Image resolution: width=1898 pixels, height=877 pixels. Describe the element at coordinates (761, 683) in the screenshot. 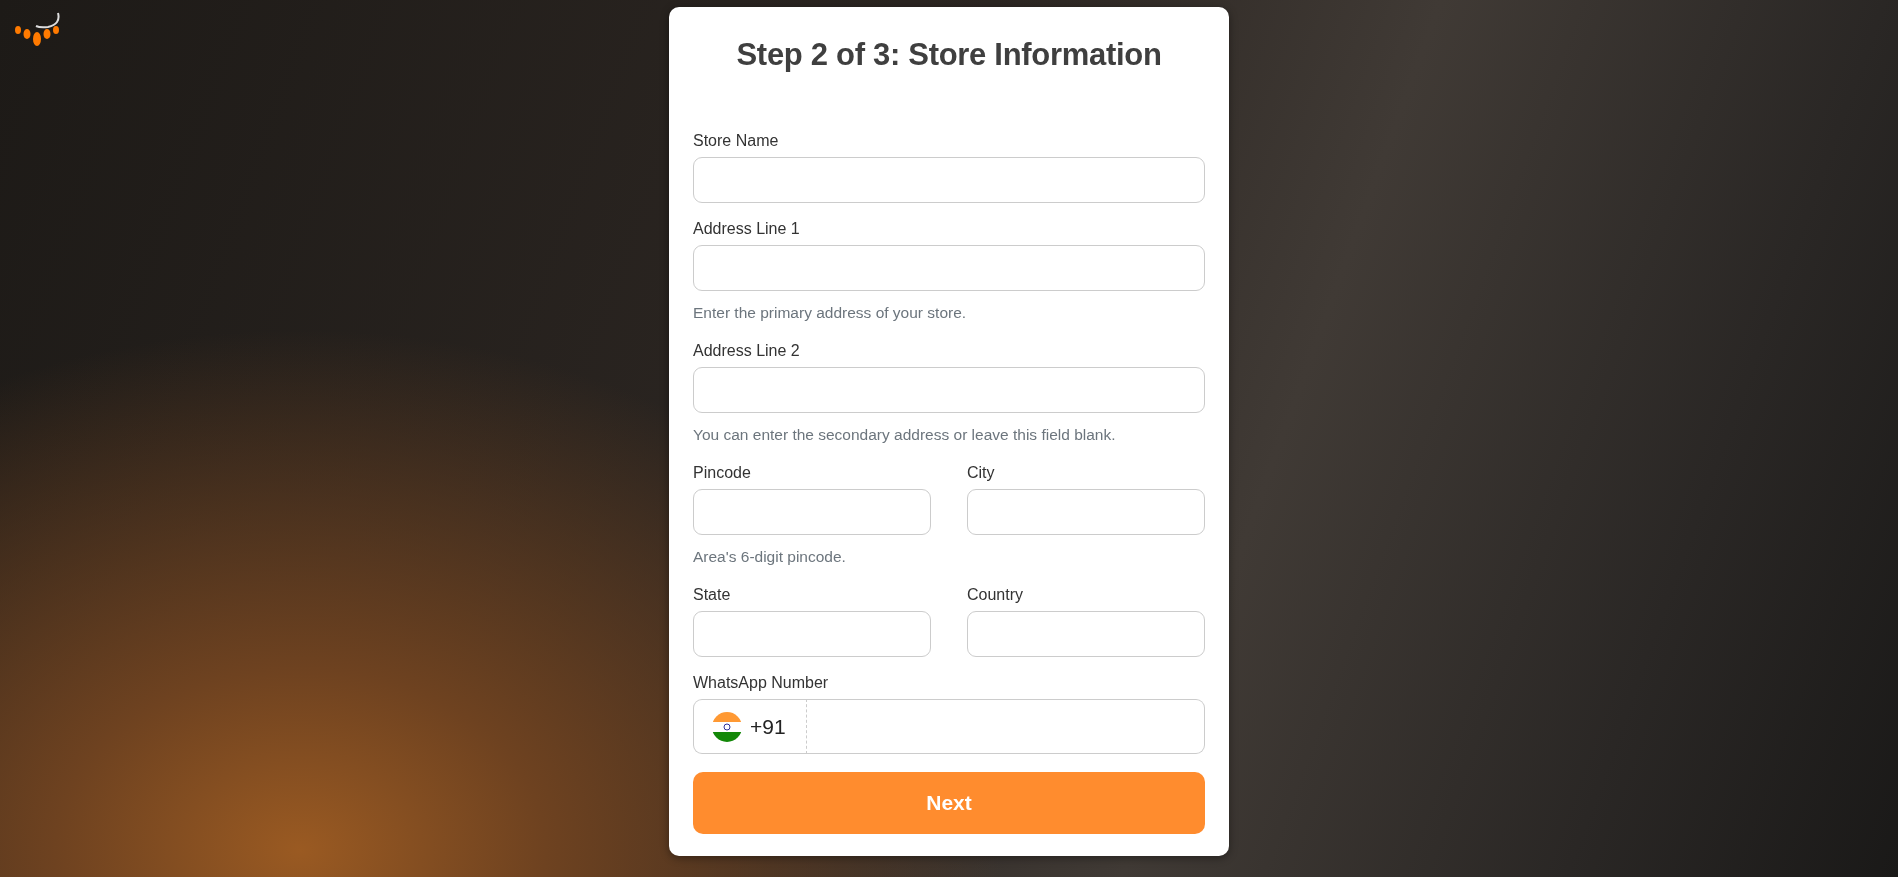

I see `field-label: WhatsApp Number` at that location.